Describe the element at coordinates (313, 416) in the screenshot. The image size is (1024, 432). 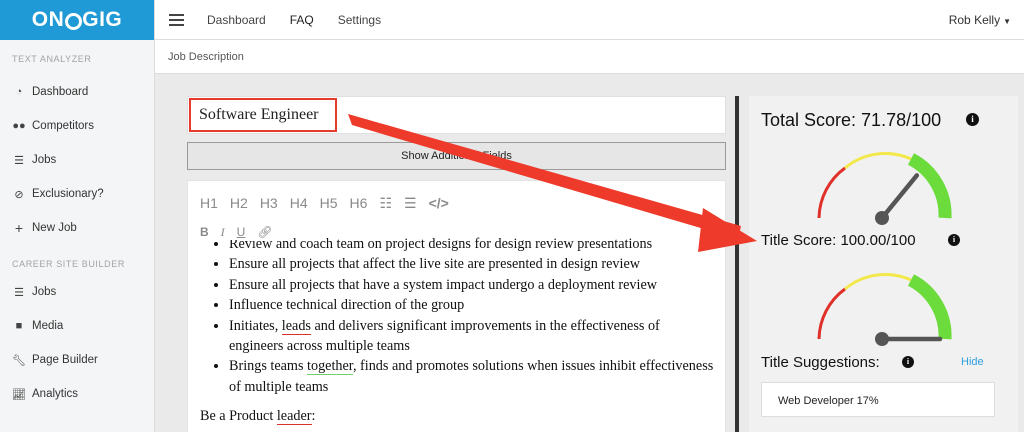
I see `text-segment: :` at that location.